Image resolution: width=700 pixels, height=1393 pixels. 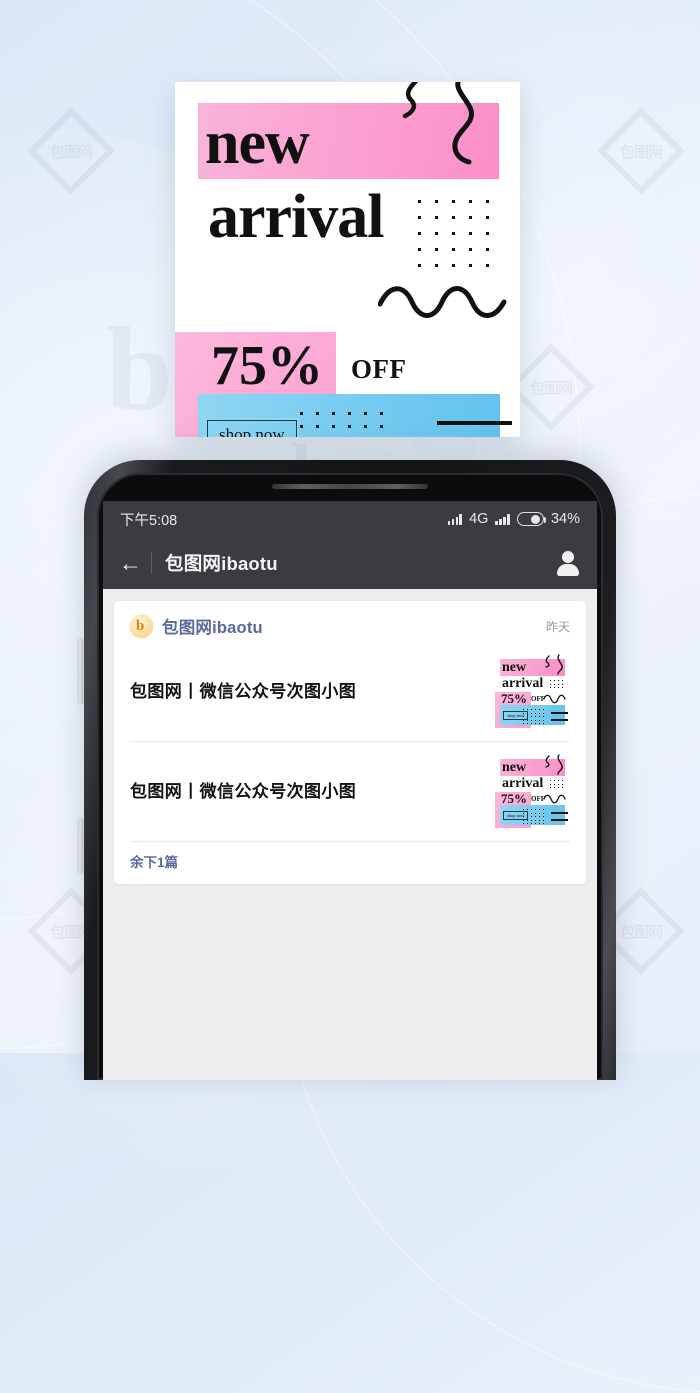 I want to click on status-bar-indicators: 4G 34%, so click(x=513, y=519).